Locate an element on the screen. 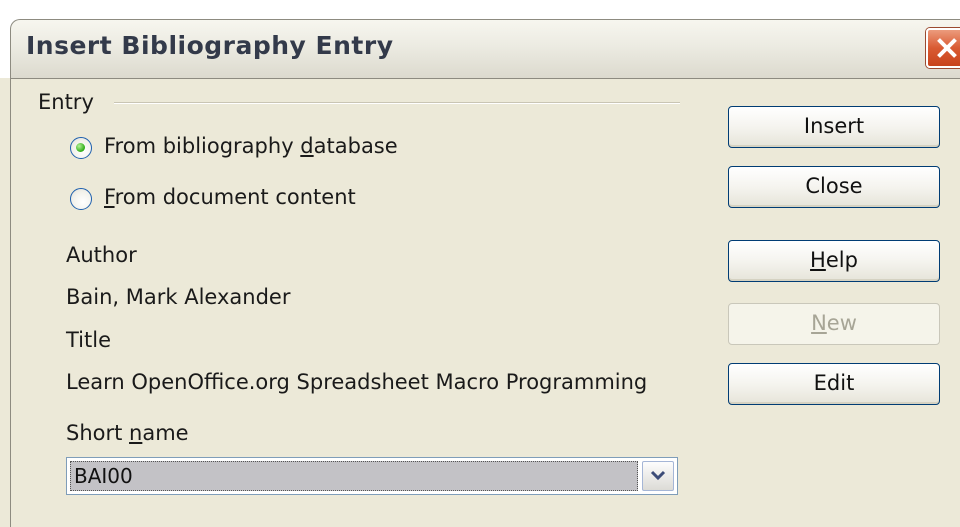 The width and height of the screenshot is (960, 527). group-divider is located at coordinates (397, 103).